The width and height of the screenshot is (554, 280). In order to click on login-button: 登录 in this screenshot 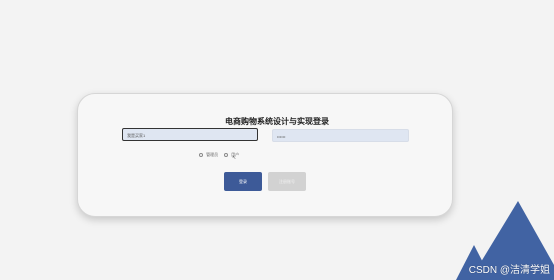, I will do `click(243, 181)`.